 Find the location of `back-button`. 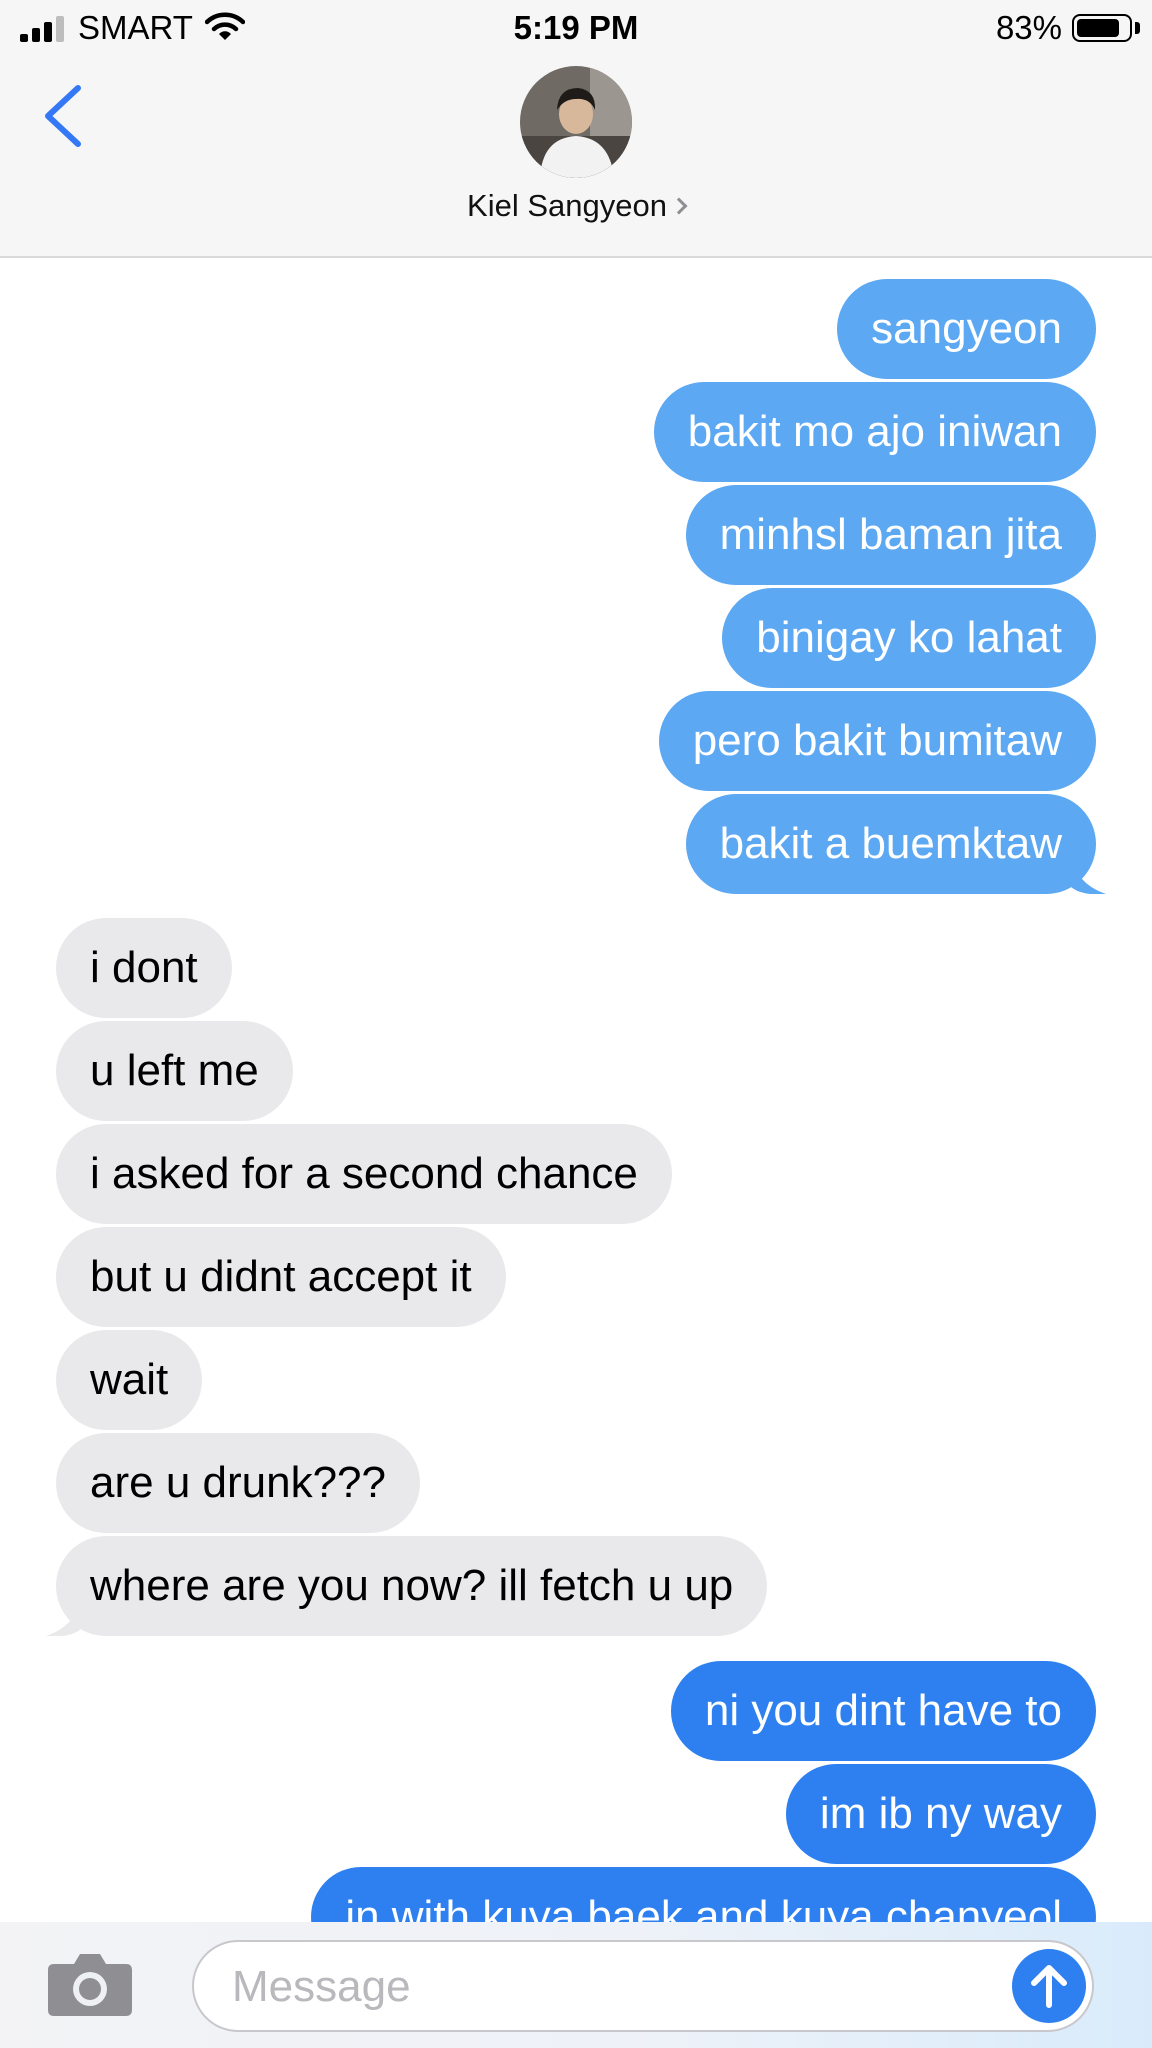

back-button is located at coordinates (66, 116).